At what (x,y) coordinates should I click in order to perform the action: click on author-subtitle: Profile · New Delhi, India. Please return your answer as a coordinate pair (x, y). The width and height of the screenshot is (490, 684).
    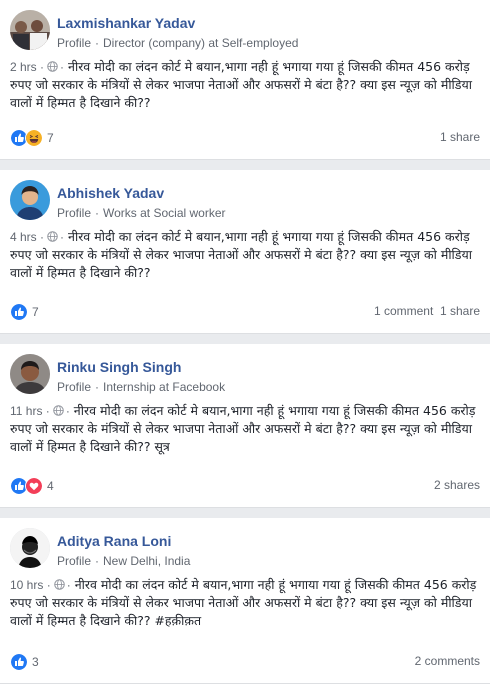
    Looking at the image, I should click on (124, 561).